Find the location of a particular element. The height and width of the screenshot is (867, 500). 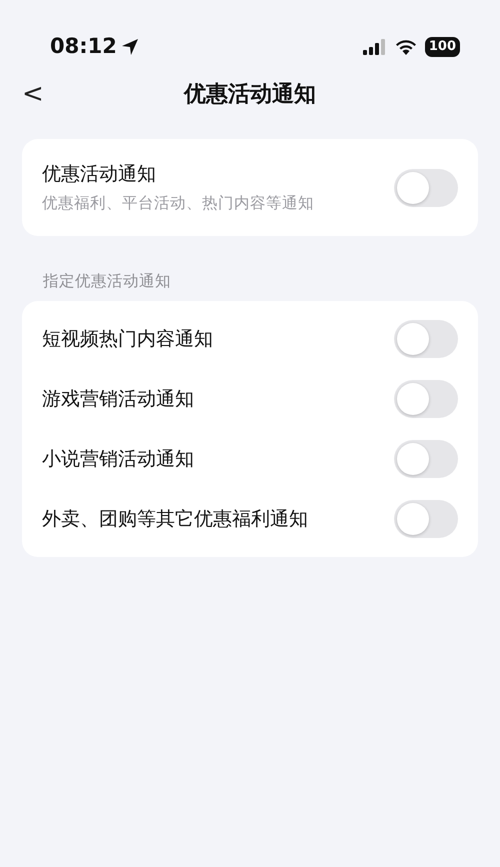

setting-label: 外卖、团购等其它优惠福利通知 is located at coordinates (175, 519).